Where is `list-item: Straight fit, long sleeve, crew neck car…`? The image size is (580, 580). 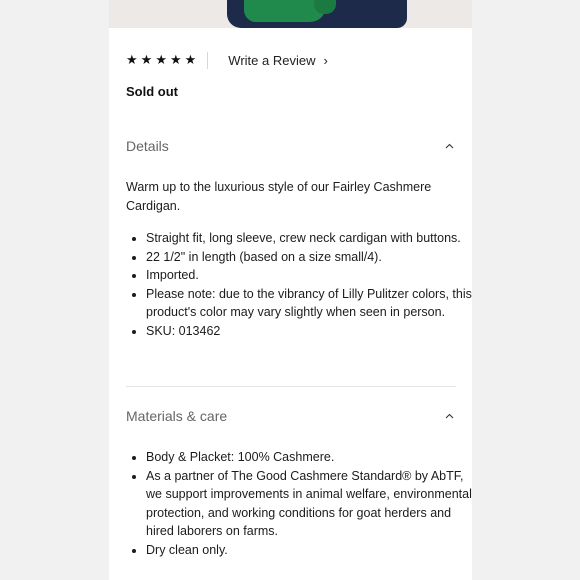 list-item: Straight fit, long sleeve, crew neck car… is located at coordinates (309, 238).